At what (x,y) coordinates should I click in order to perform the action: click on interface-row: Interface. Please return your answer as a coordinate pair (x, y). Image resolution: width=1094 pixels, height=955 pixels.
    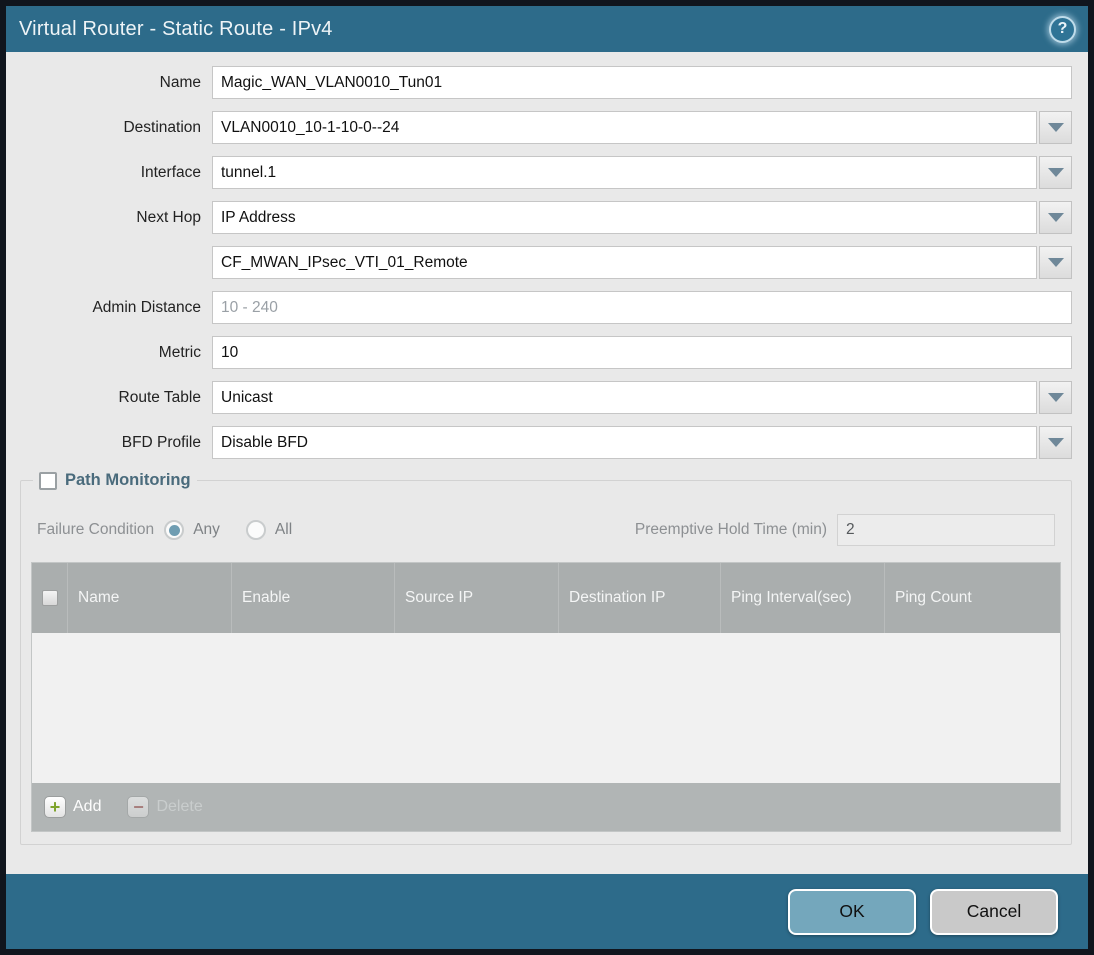
    Looking at the image, I should click on (546, 172).